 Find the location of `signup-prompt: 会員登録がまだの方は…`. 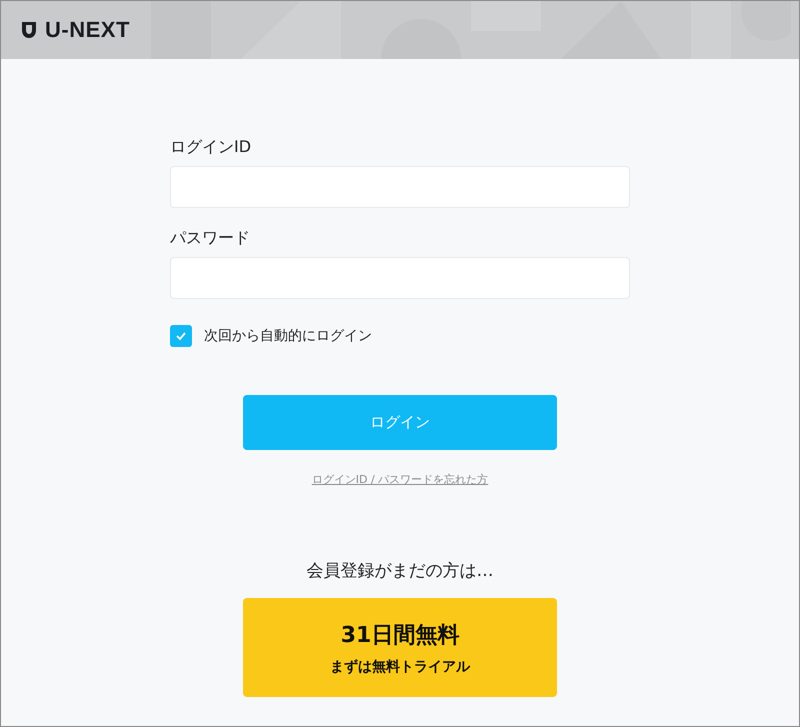

signup-prompt: 会員登録がまだの方は… is located at coordinates (400, 571).